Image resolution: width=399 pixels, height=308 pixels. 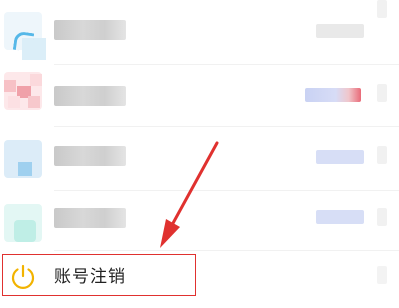 What do you see at coordinates (25, 169) in the screenshot?
I see `icon-center` at bounding box center [25, 169].